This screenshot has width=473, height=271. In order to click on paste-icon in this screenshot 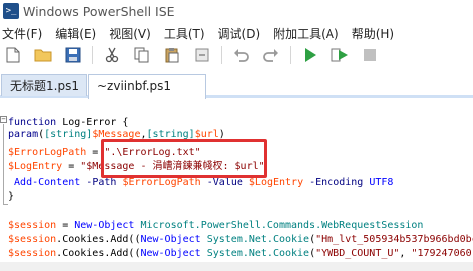, I will do `click(172, 55)`.